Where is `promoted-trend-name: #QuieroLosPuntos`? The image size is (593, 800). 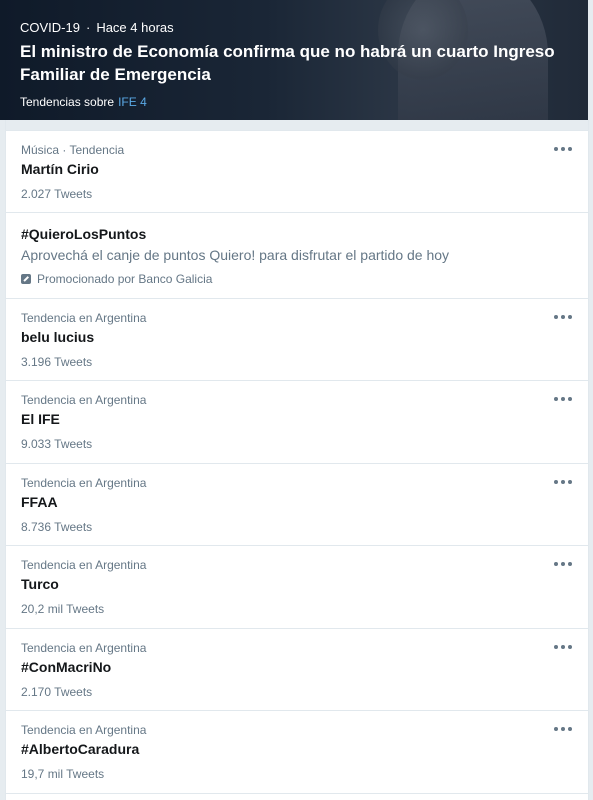 promoted-trend-name: #QuieroLosPuntos is located at coordinates (84, 234).